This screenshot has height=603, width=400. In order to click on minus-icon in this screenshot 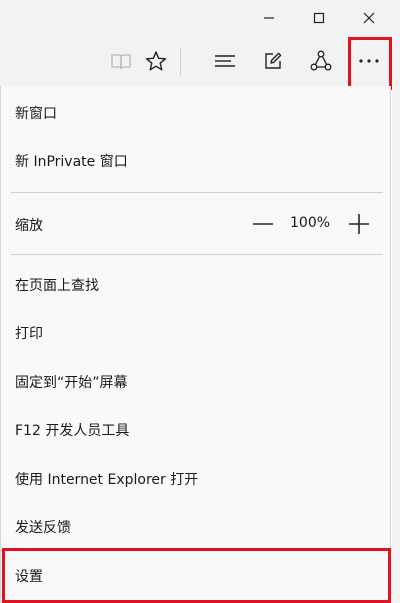, I will do `click(263, 224)`.